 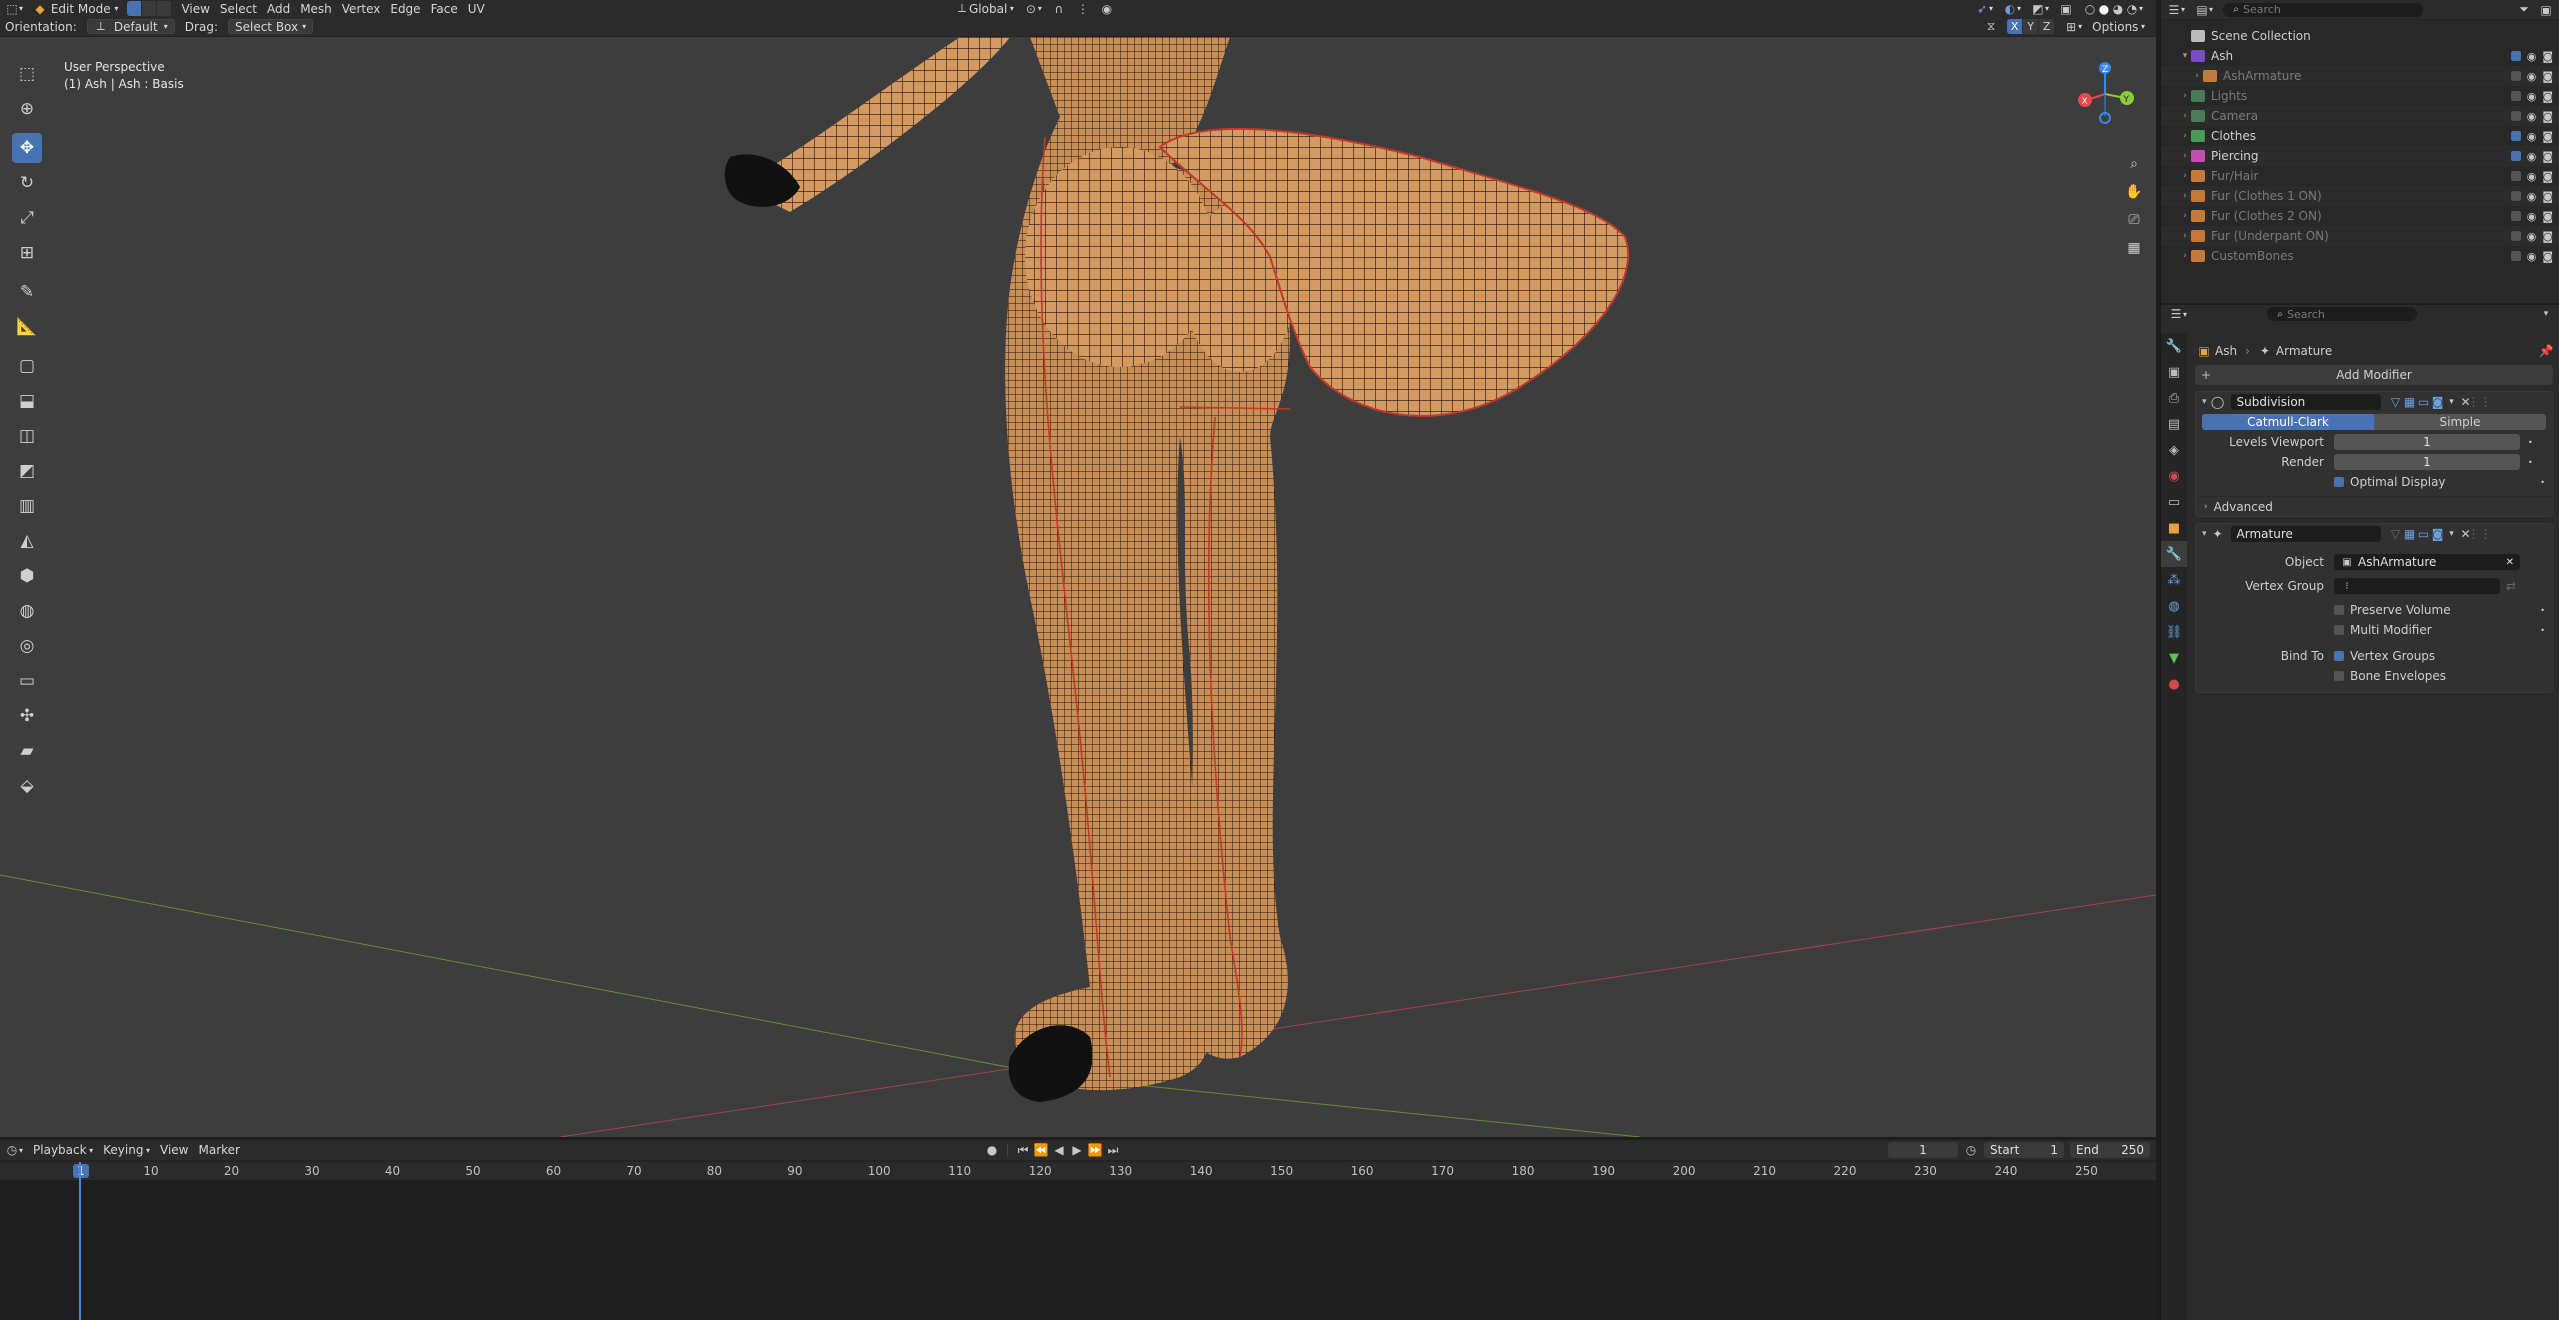 What do you see at coordinates (238, 9) in the screenshot?
I see `menu-select: Select` at bounding box center [238, 9].